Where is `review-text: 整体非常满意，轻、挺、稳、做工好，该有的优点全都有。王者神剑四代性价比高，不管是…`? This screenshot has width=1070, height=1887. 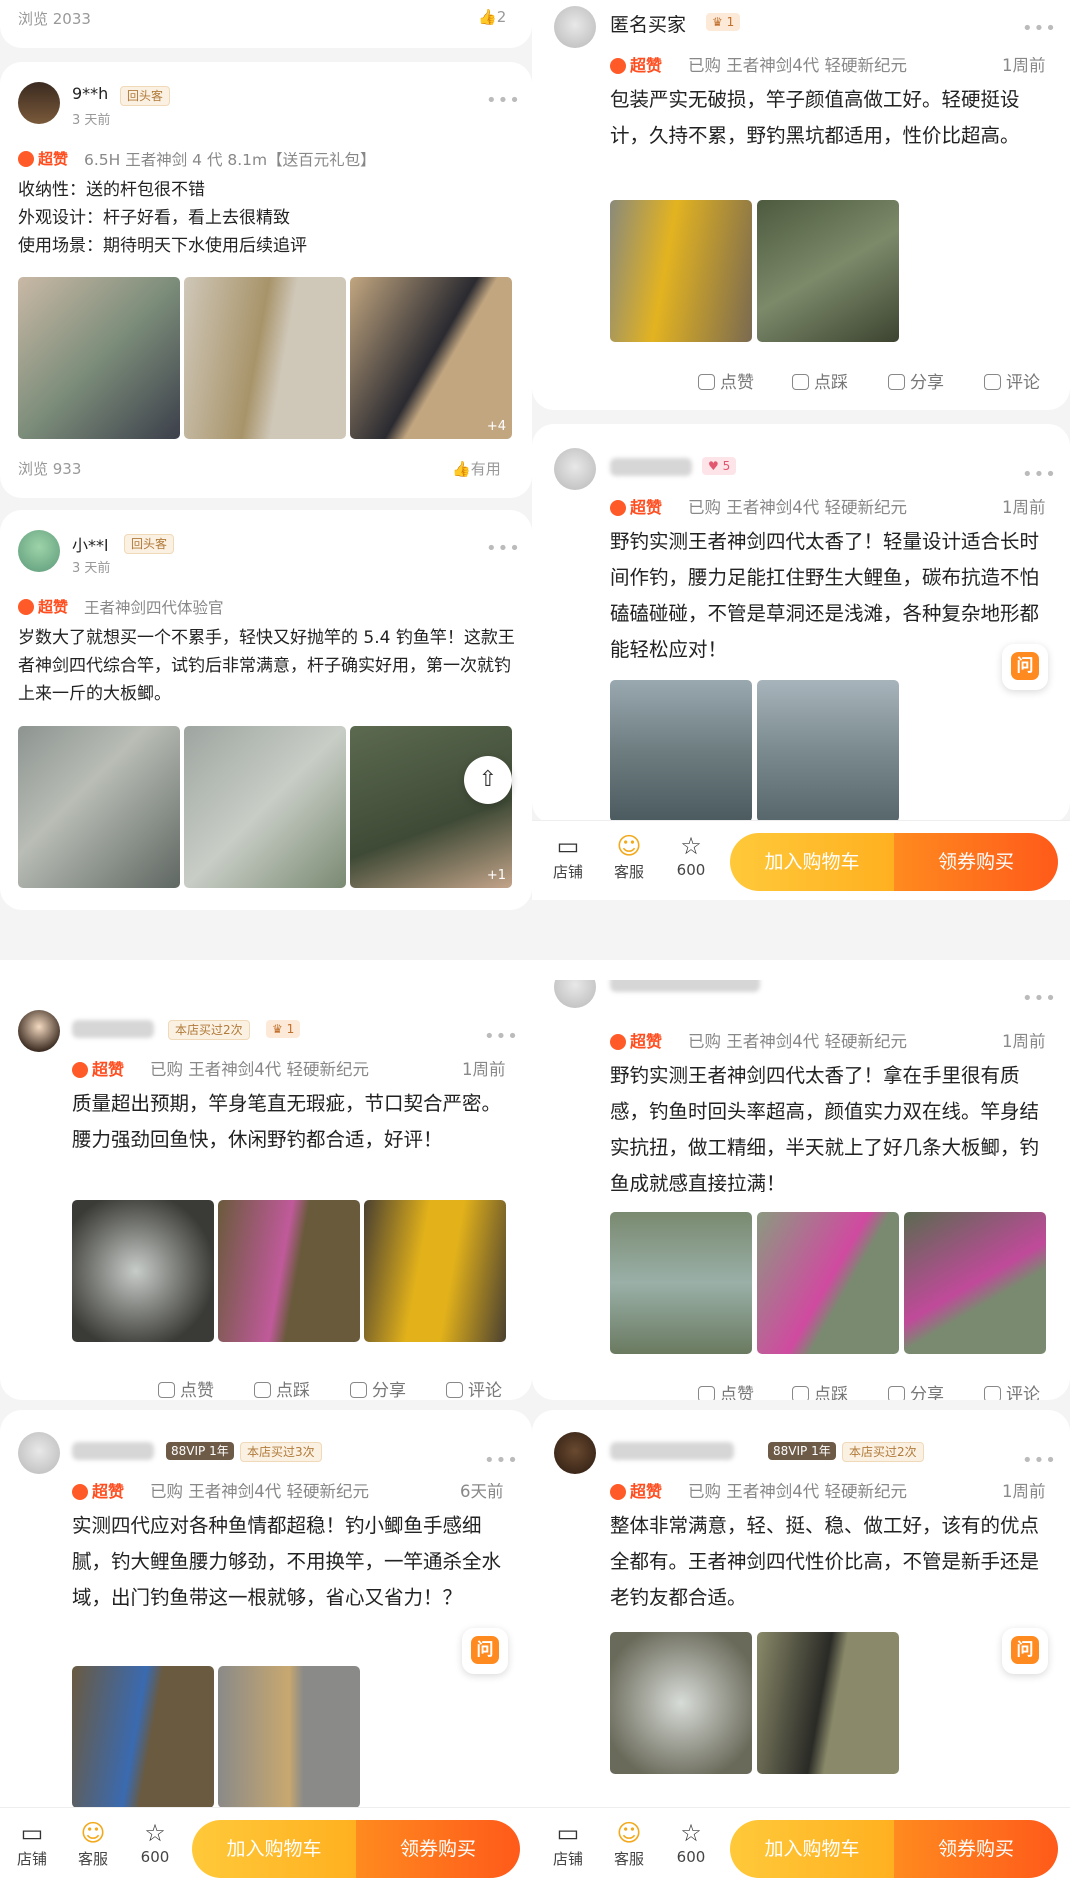 review-text: 整体非常满意，轻、挺、稳、做工好，该有的优点全都有。王者神剑四代性价比高，不管是… is located at coordinates (825, 1561).